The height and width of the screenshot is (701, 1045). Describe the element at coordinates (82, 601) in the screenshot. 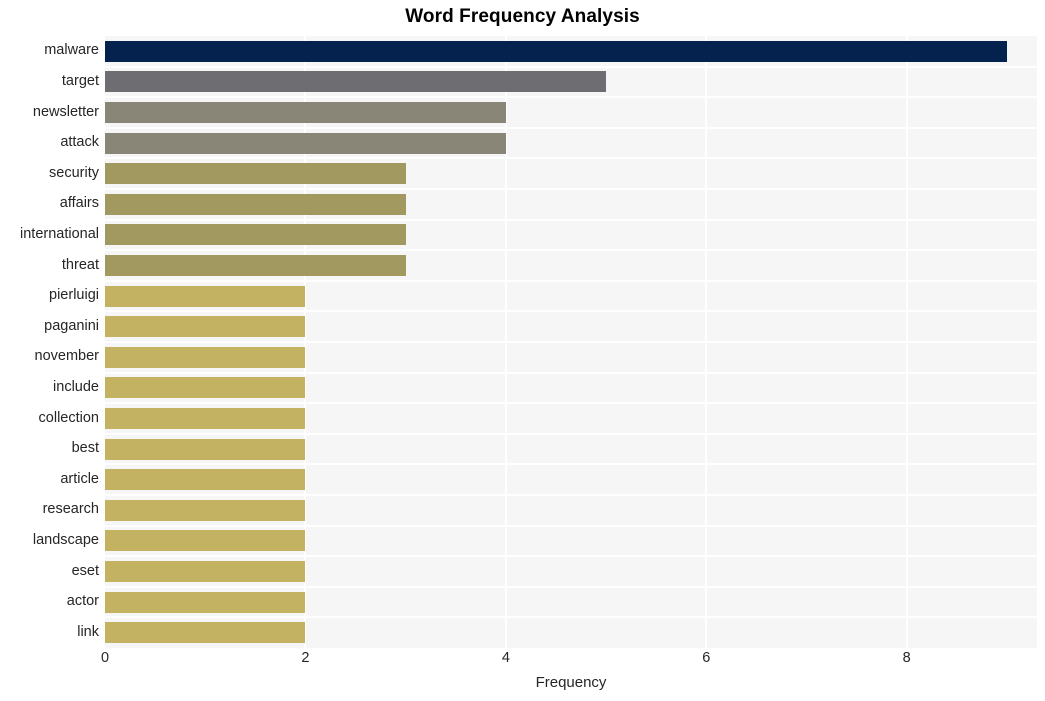

I see `y-axis-label-actor: actor` at that location.